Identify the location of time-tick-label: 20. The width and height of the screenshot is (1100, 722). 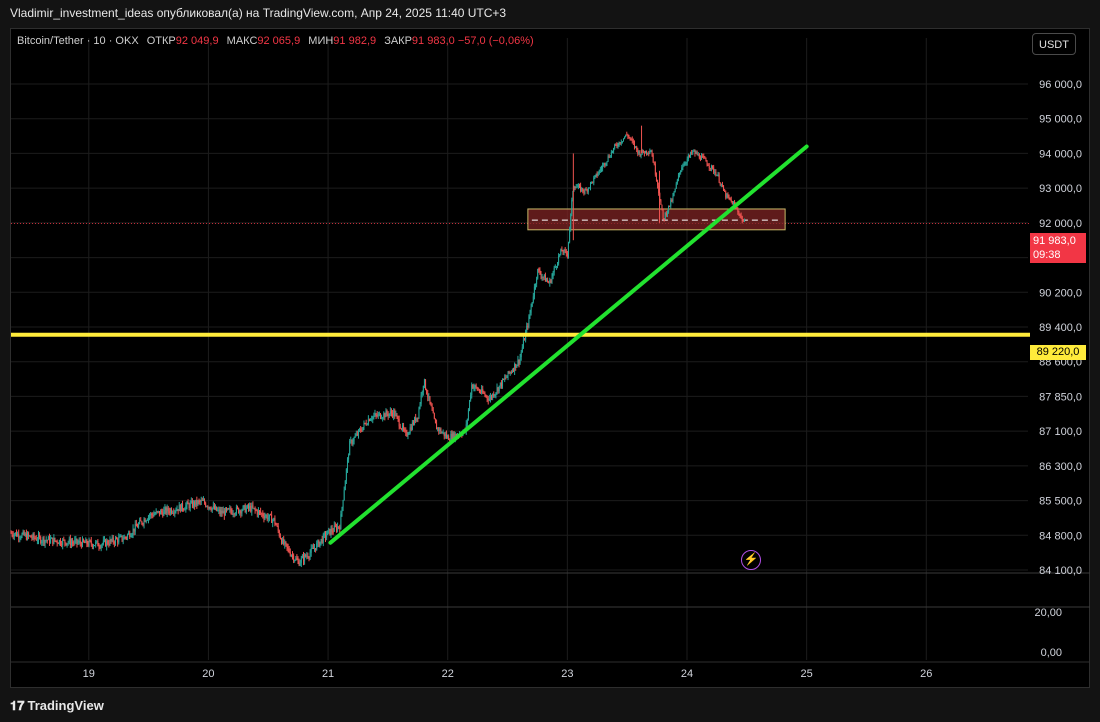
(208, 674).